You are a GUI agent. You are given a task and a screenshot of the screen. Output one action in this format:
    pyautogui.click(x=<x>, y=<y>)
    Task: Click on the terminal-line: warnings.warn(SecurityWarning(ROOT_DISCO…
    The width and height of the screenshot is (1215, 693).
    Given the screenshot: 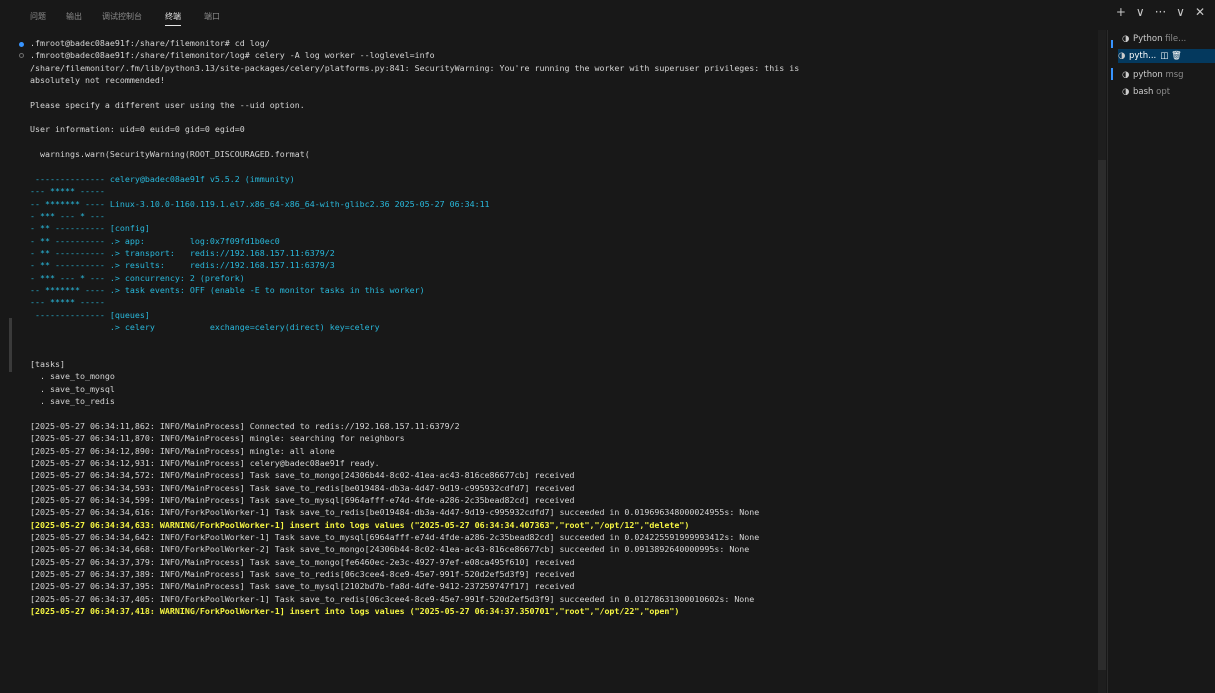 What is the action you would take?
    pyautogui.click(x=170, y=154)
    